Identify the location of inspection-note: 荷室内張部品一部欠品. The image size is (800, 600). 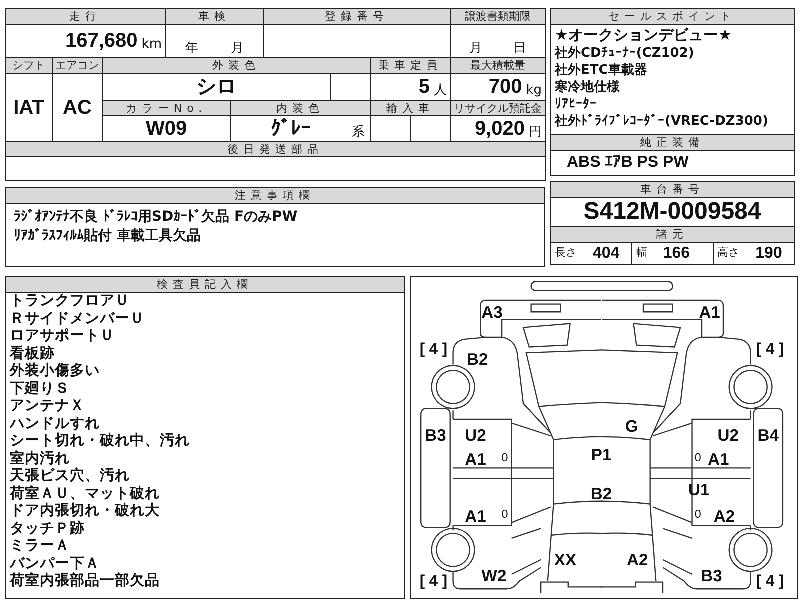
(85, 581).